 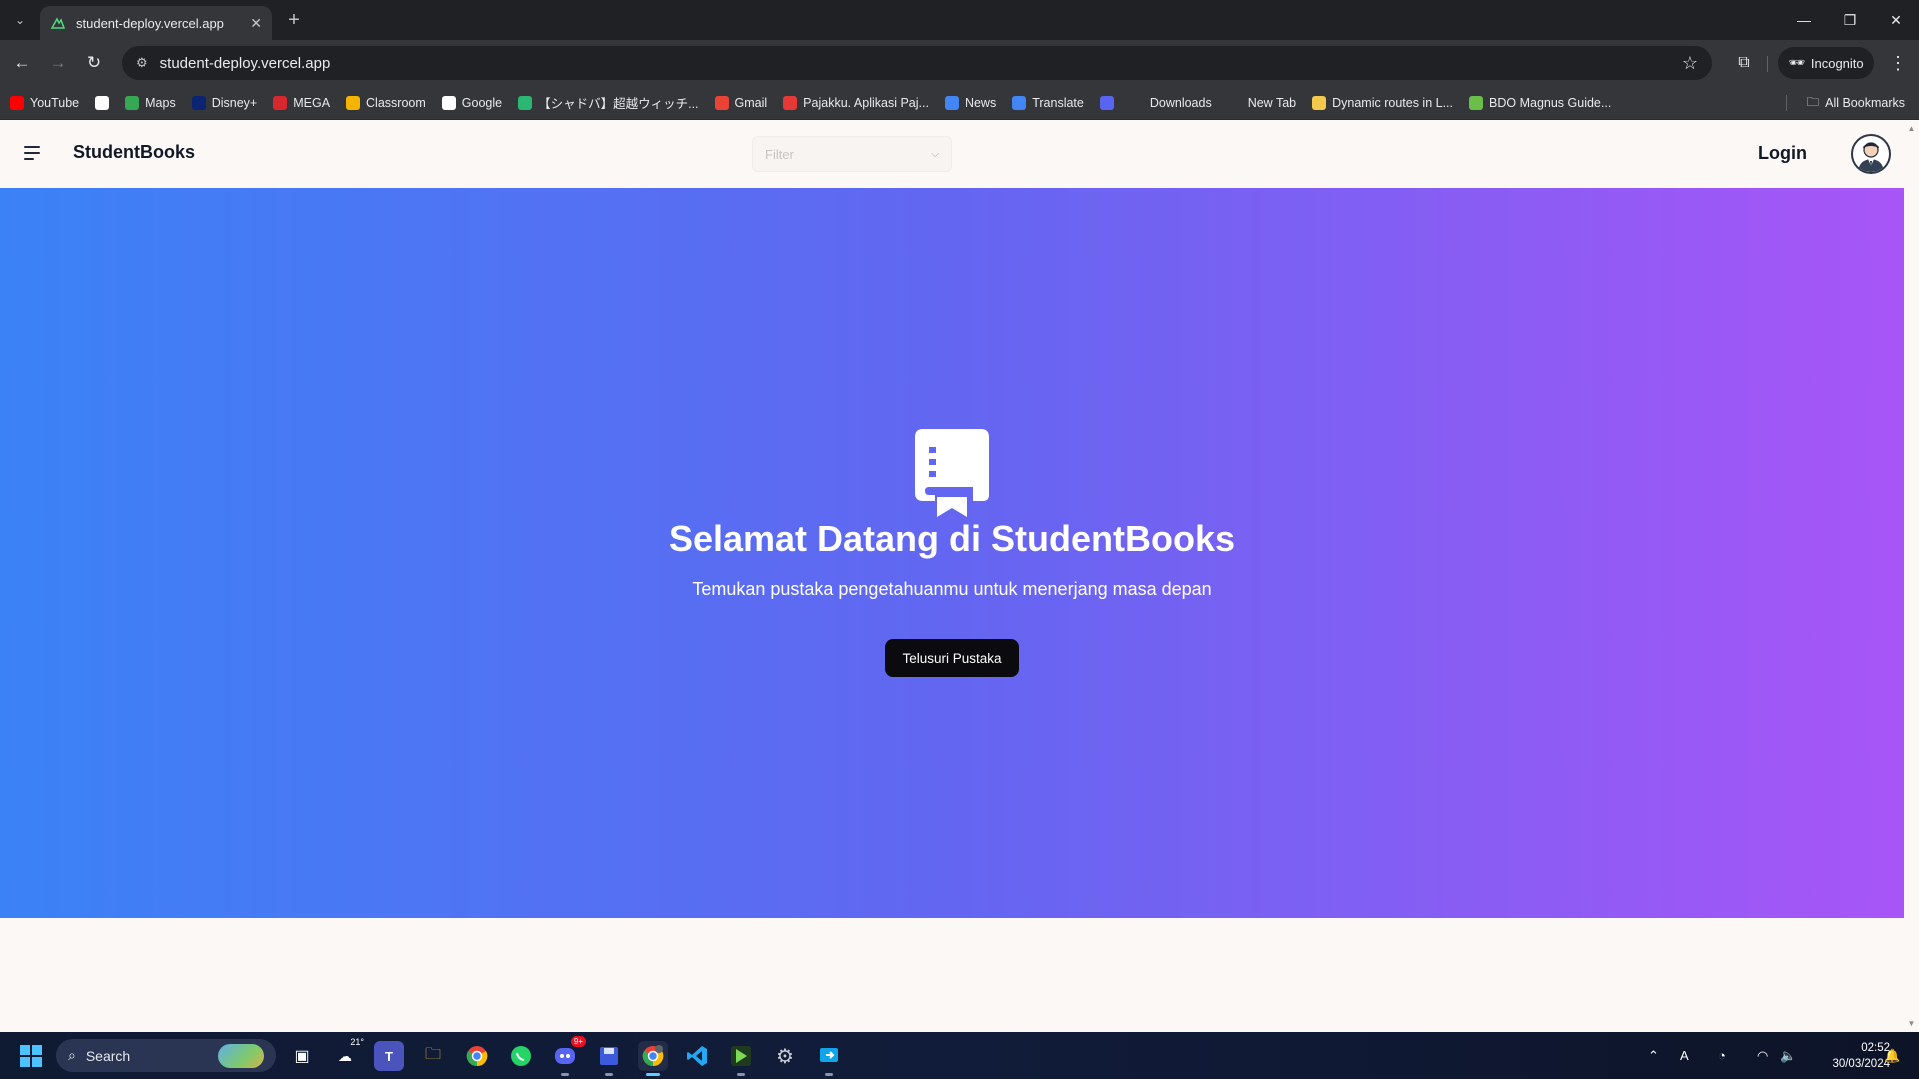 What do you see at coordinates (347, 1054) in the screenshot?
I see `weather-widget-icon: ☁ 21°` at bounding box center [347, 1054].